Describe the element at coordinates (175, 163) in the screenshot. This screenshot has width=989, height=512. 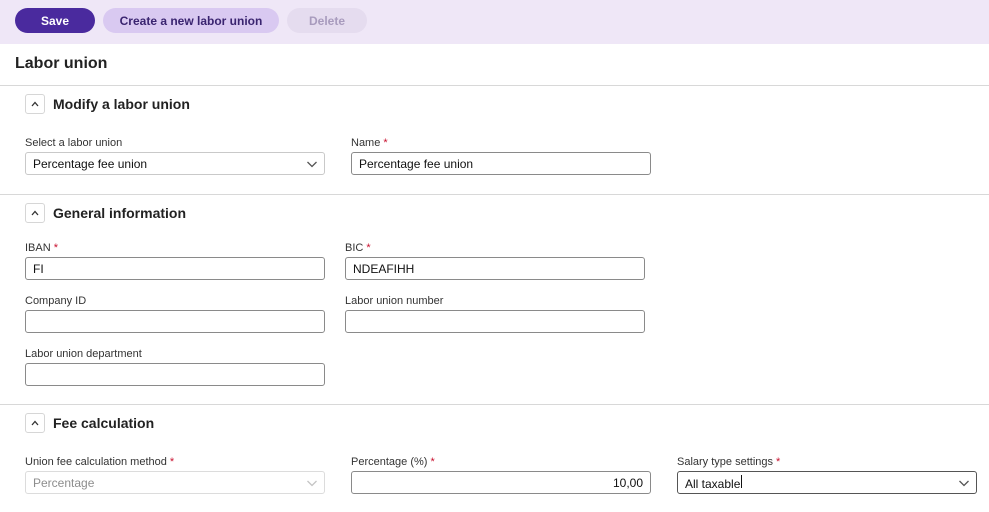
I see `select-labor-union-dropdown: Percentage fee union` at that location.